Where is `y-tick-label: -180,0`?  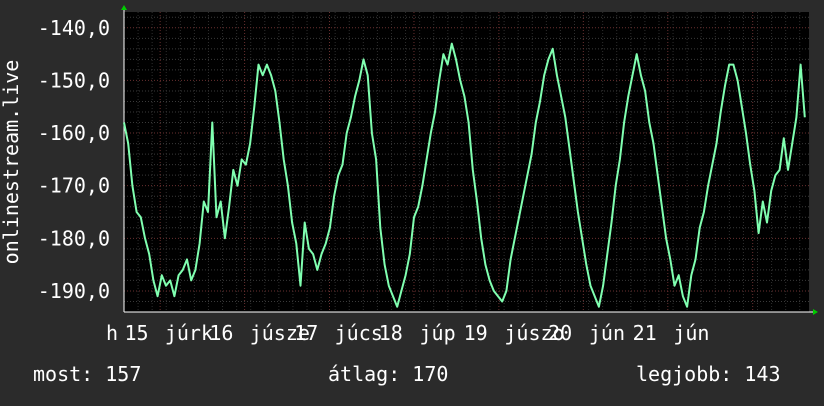
y-tick-label: -180,0 is located at coordinates (74, 238).